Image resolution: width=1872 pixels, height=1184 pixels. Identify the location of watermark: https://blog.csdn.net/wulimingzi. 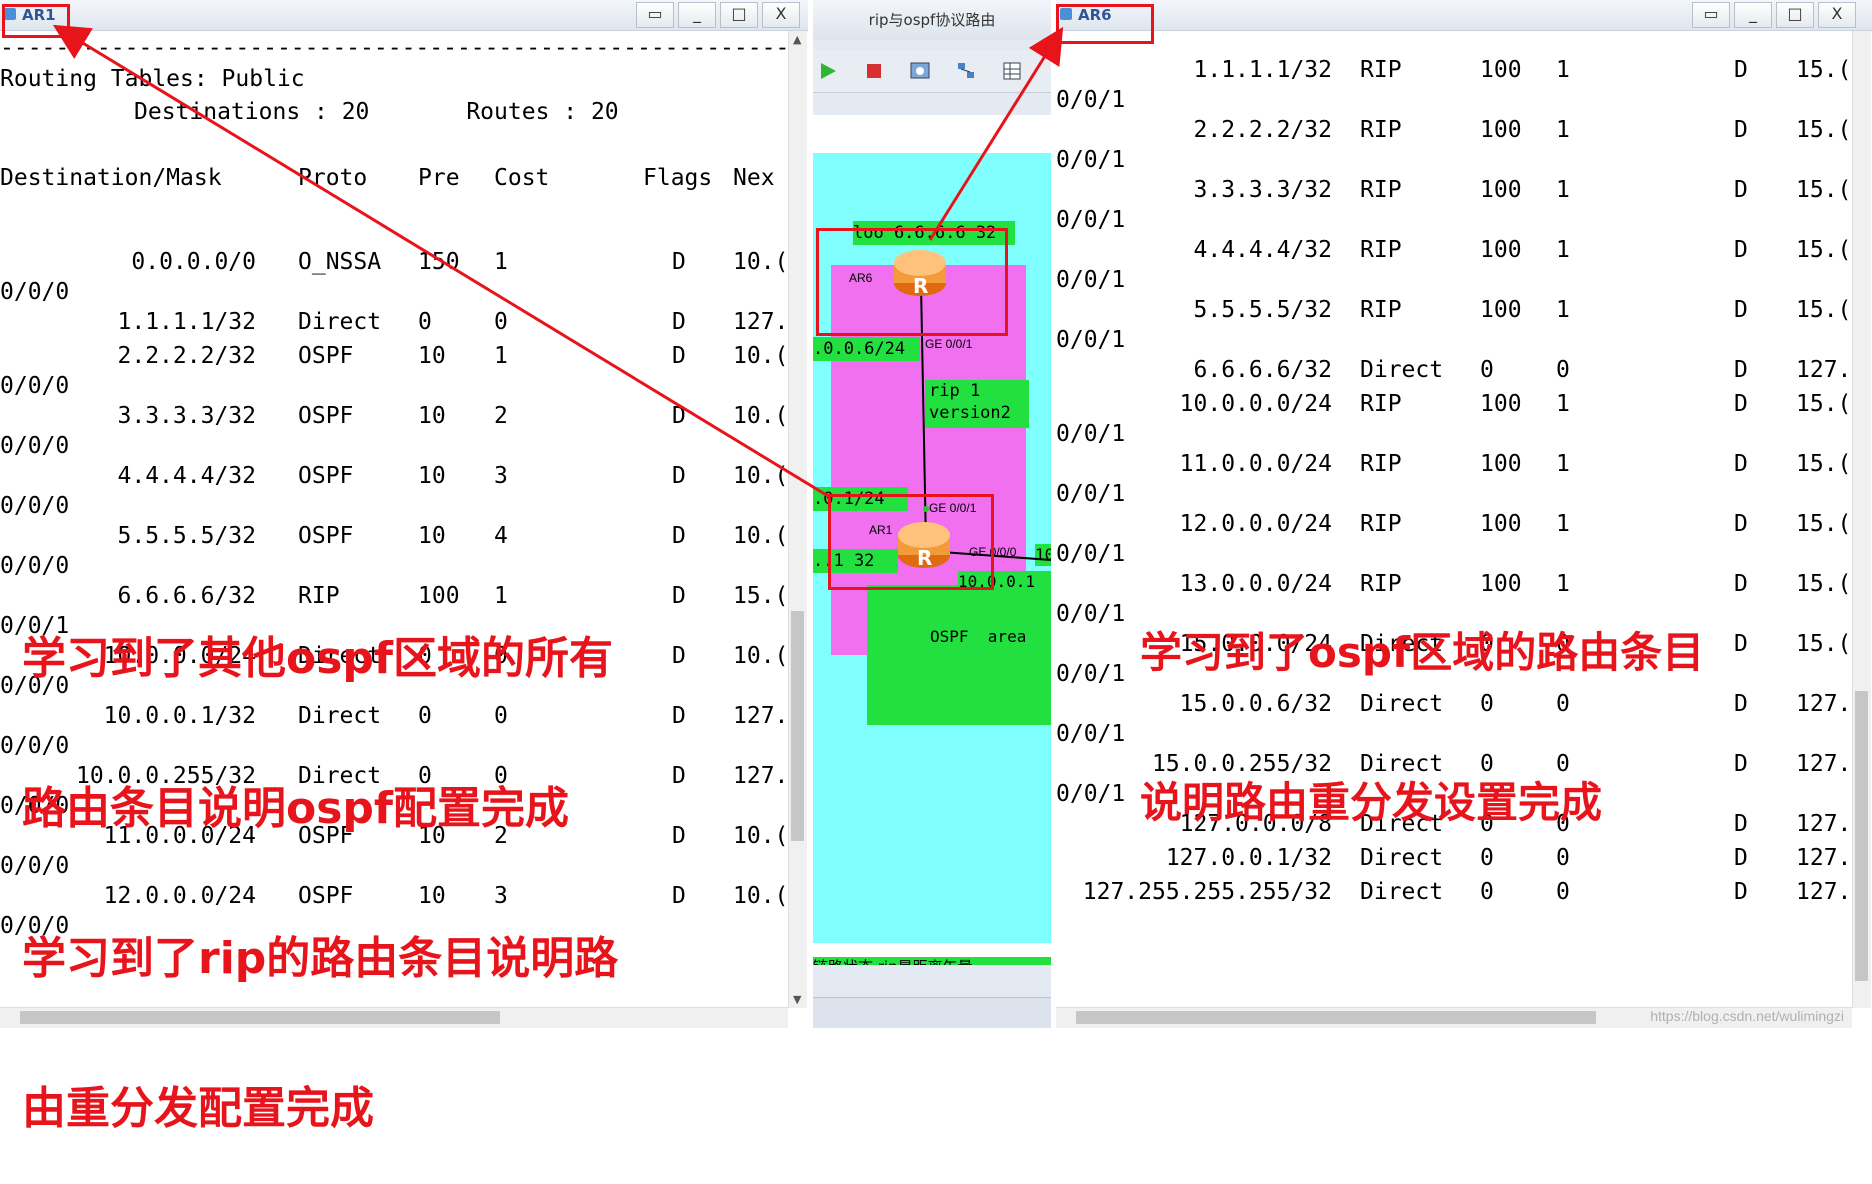
(1747, 1016).